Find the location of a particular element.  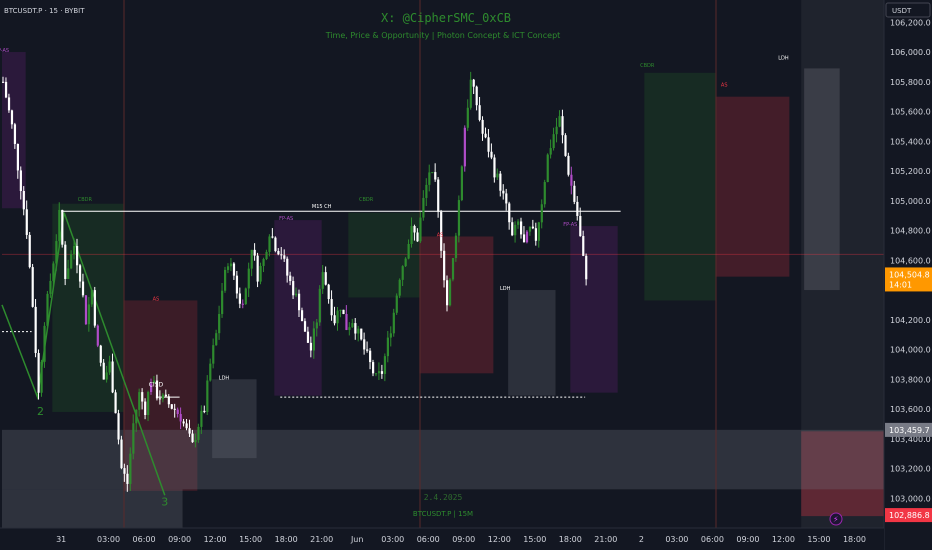

time-tick-label: 03:00 is located at coordinates (392, 539).